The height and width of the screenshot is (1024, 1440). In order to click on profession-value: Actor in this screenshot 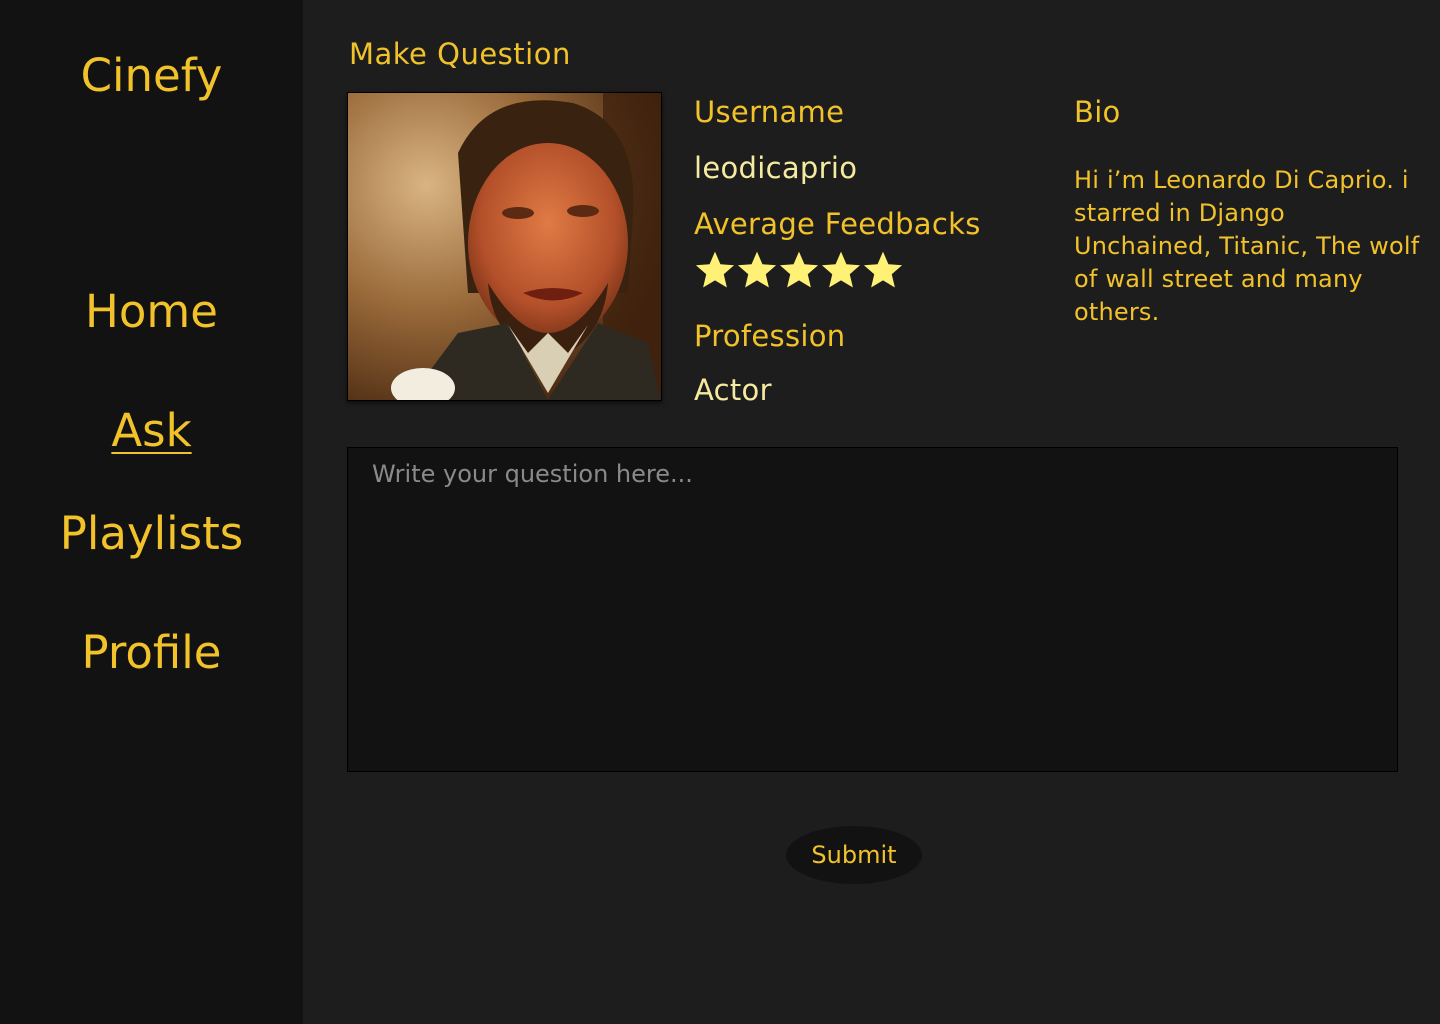, I will do `click(733, 390)`.